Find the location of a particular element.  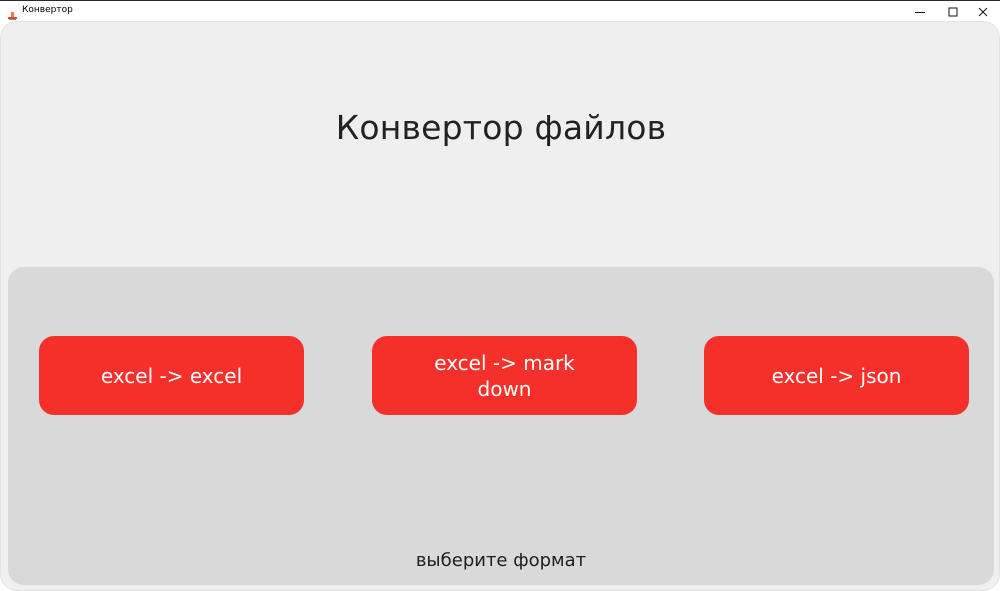

title-bar: Конвертор is located at coordinates (500, 11).